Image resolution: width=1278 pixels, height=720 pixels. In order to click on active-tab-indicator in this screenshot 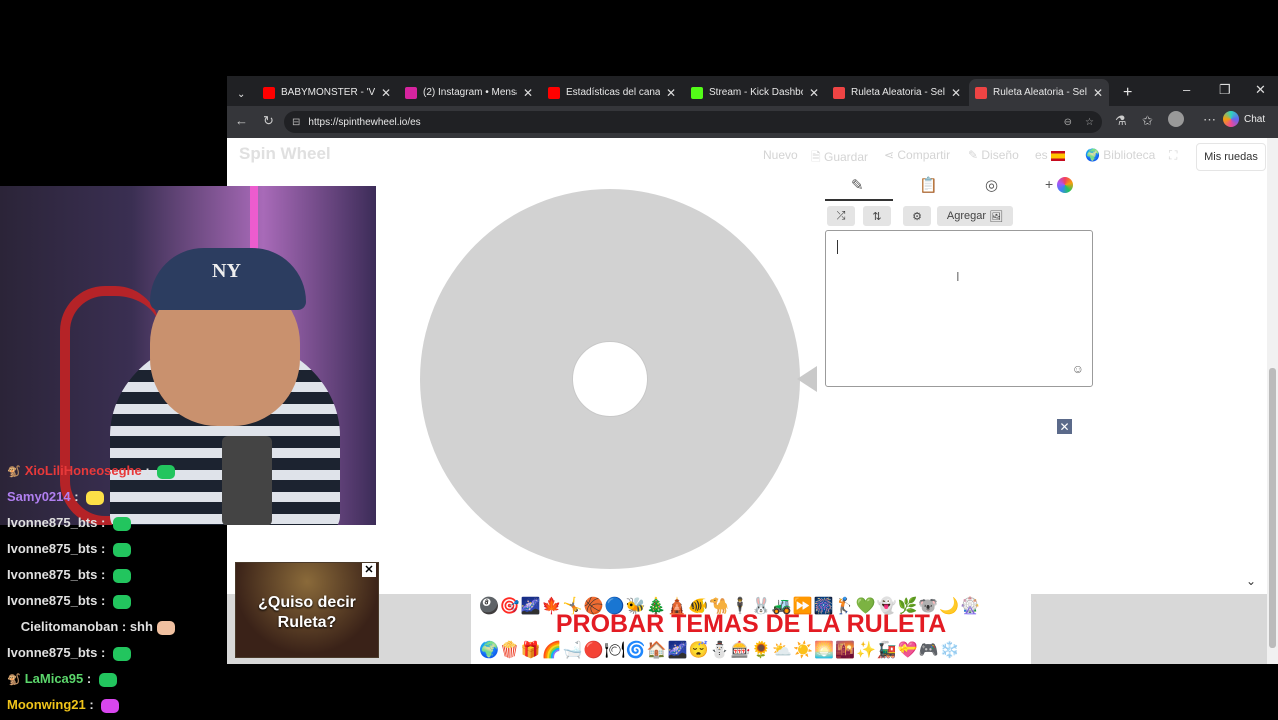, I will do `click(859, 200)`.